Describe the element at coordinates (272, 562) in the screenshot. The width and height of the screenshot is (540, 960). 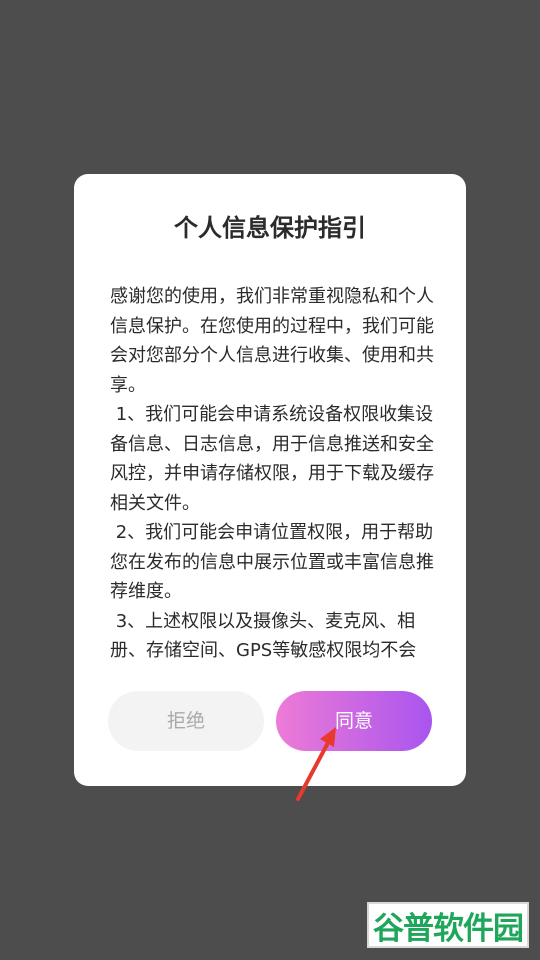
I see `dialog-paragraph: 2、我们可能会申请位置权限，用于帮助您在发布的信息中展示位置或丰富信息推荐维度。` at that location.